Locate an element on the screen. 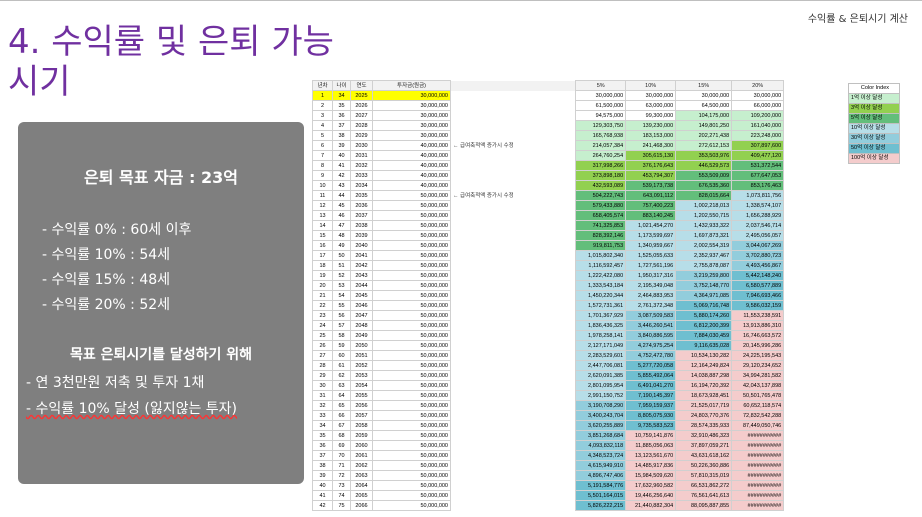 The image size is (922, 517). table-cell: 305,615,130 is located at coordinates (651, 155).